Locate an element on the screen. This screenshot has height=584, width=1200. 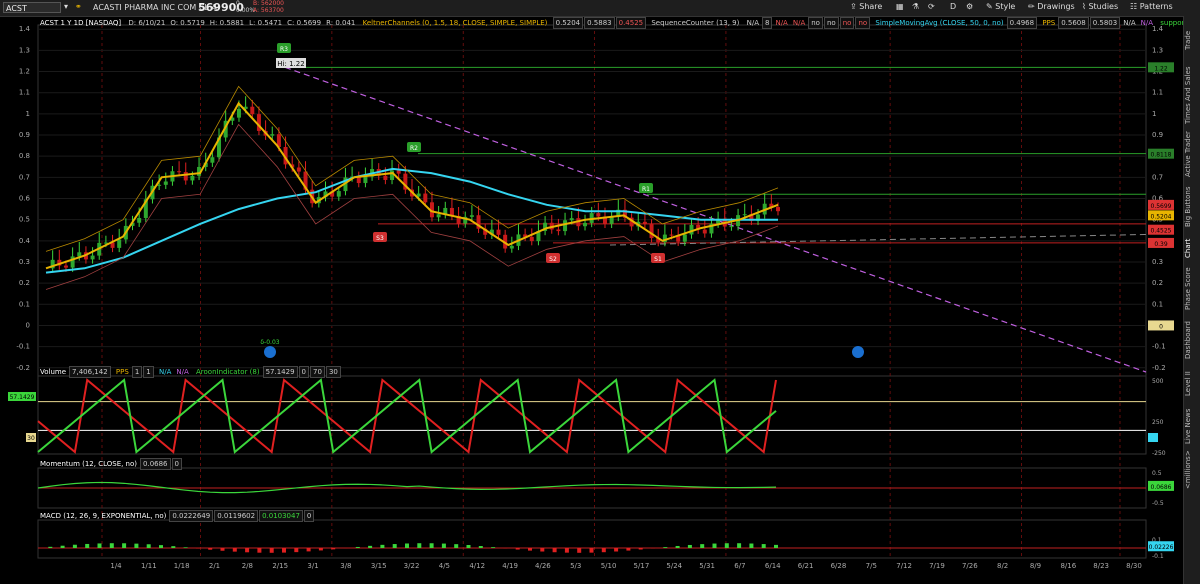
y-tick-label-right: 1 is located at coordinates (1154, 114).